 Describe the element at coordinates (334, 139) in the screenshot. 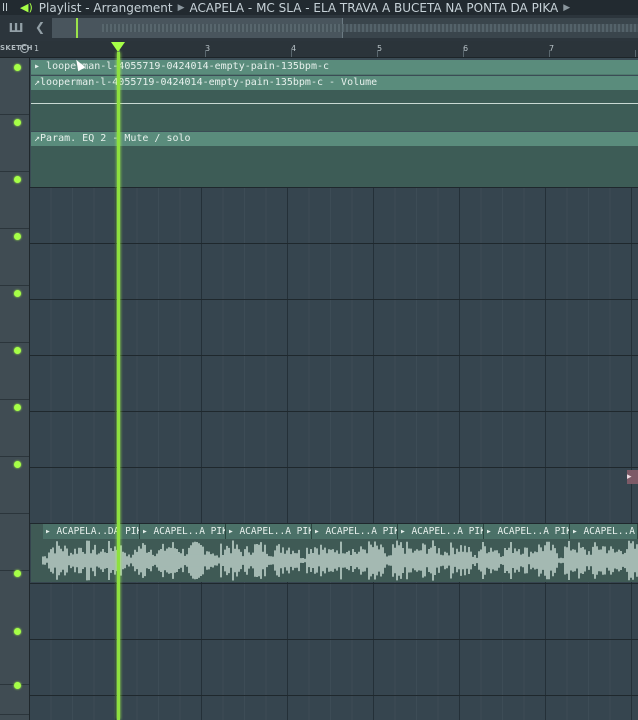

I see `clip-header: ↗Param. EQ 2 - Mute / solo` at that location.